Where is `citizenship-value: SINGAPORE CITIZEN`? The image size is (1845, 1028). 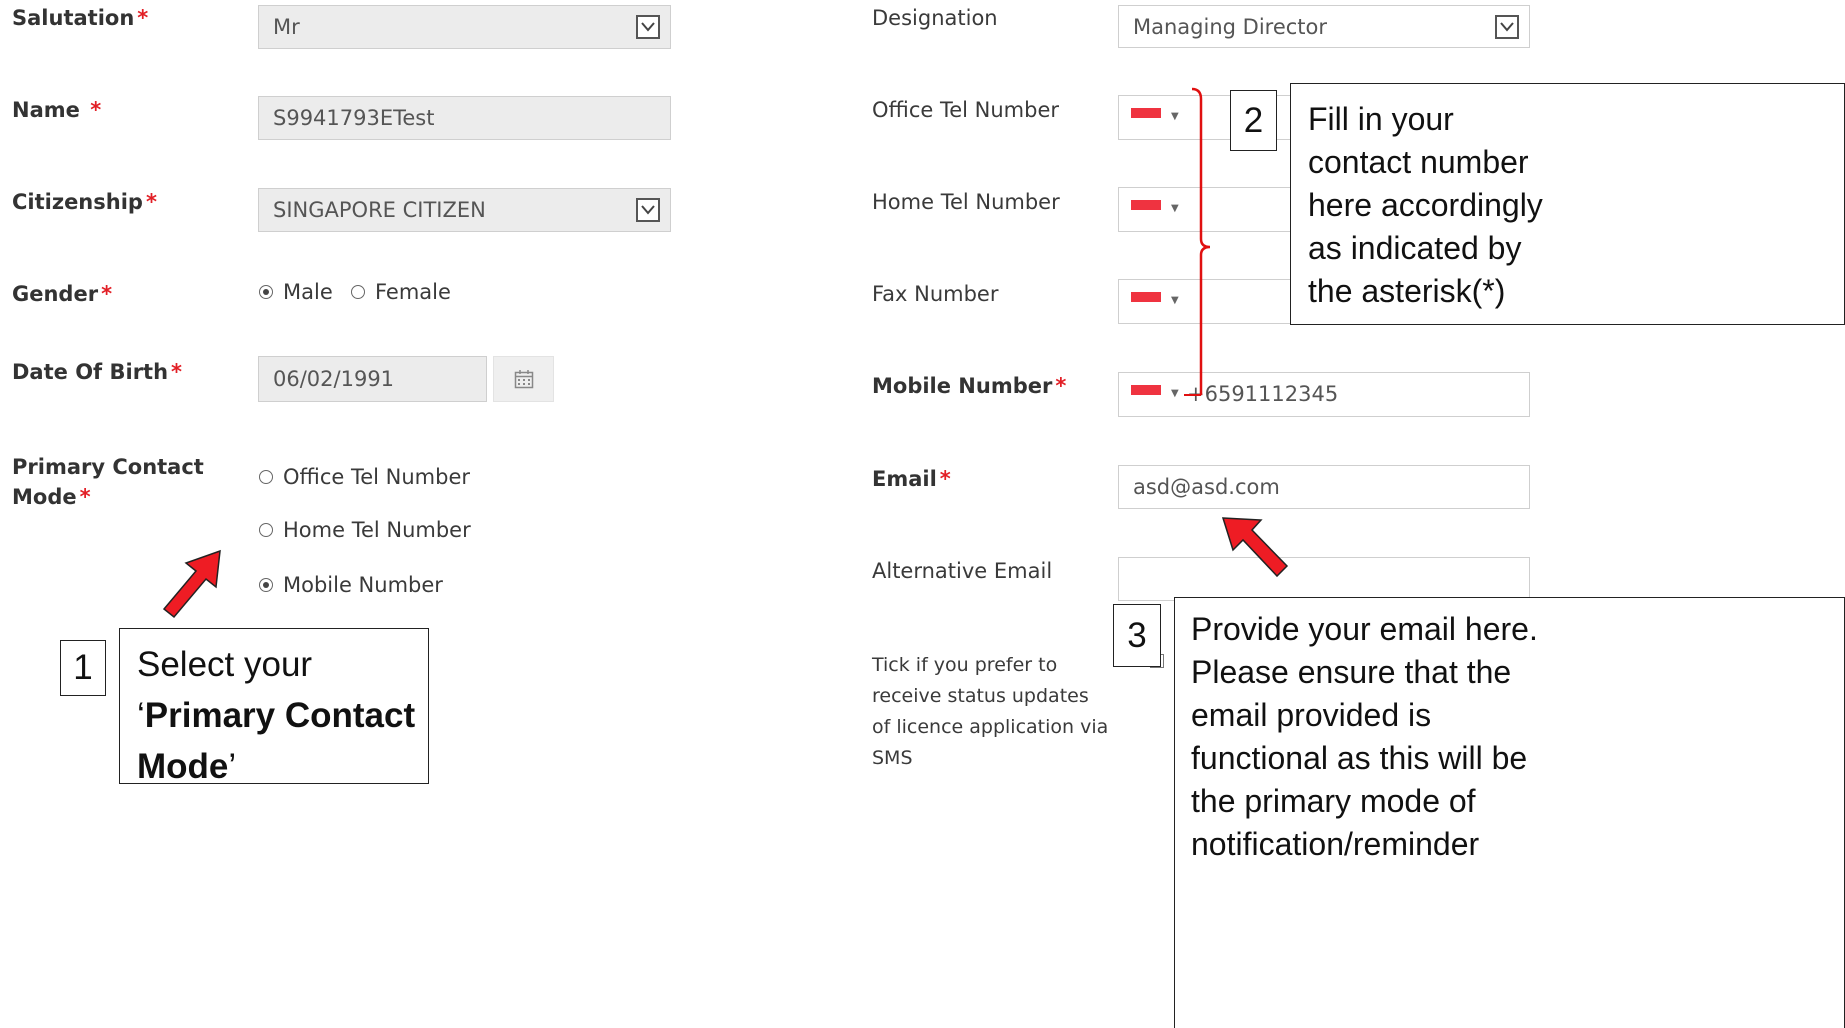 citizenship-value: SINGAPORE CITIZEN is located at coordinates (379, 210).